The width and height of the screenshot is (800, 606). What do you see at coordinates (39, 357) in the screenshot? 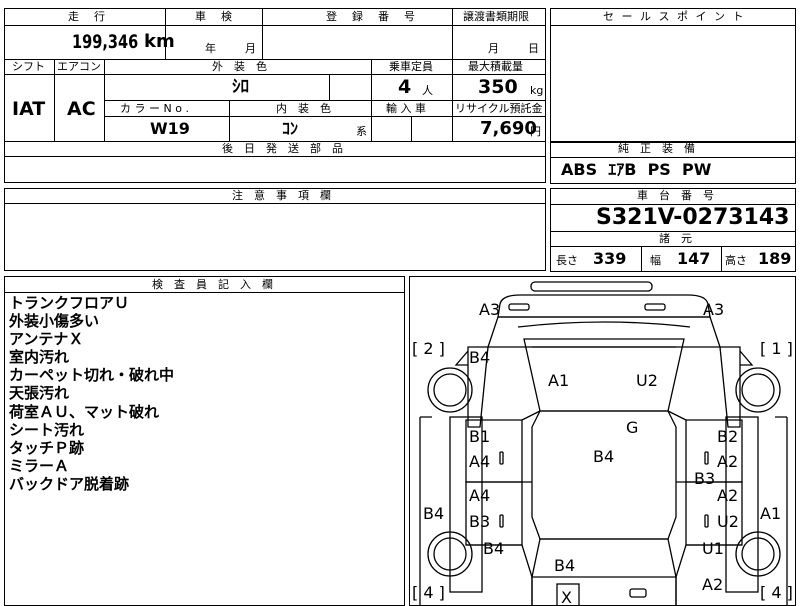
I see `list-item: 室内汚れ` at bounding box center [39, 357].